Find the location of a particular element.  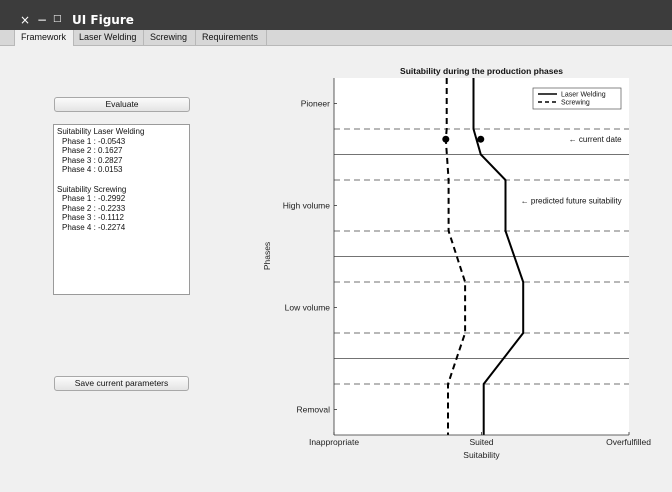

chart-title: Suitability during the production phases is located at coordinates (481, 71).